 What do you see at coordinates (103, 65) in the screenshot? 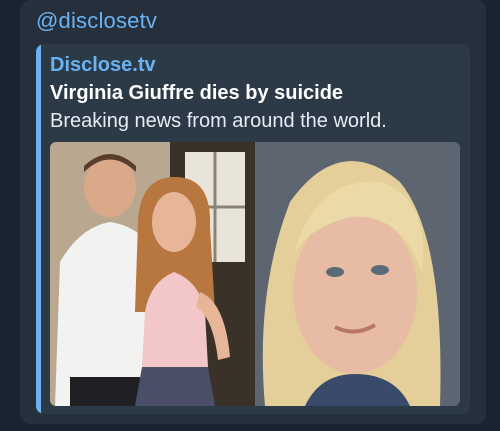
I see `preview-site-name: Disclose.tv` at bounding box center [103, 65].